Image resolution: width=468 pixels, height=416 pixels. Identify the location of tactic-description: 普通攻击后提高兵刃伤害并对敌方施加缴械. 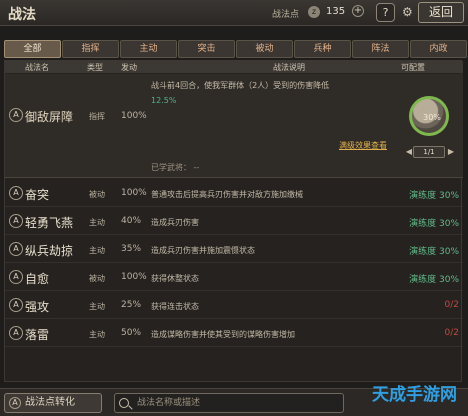
(227, 194).